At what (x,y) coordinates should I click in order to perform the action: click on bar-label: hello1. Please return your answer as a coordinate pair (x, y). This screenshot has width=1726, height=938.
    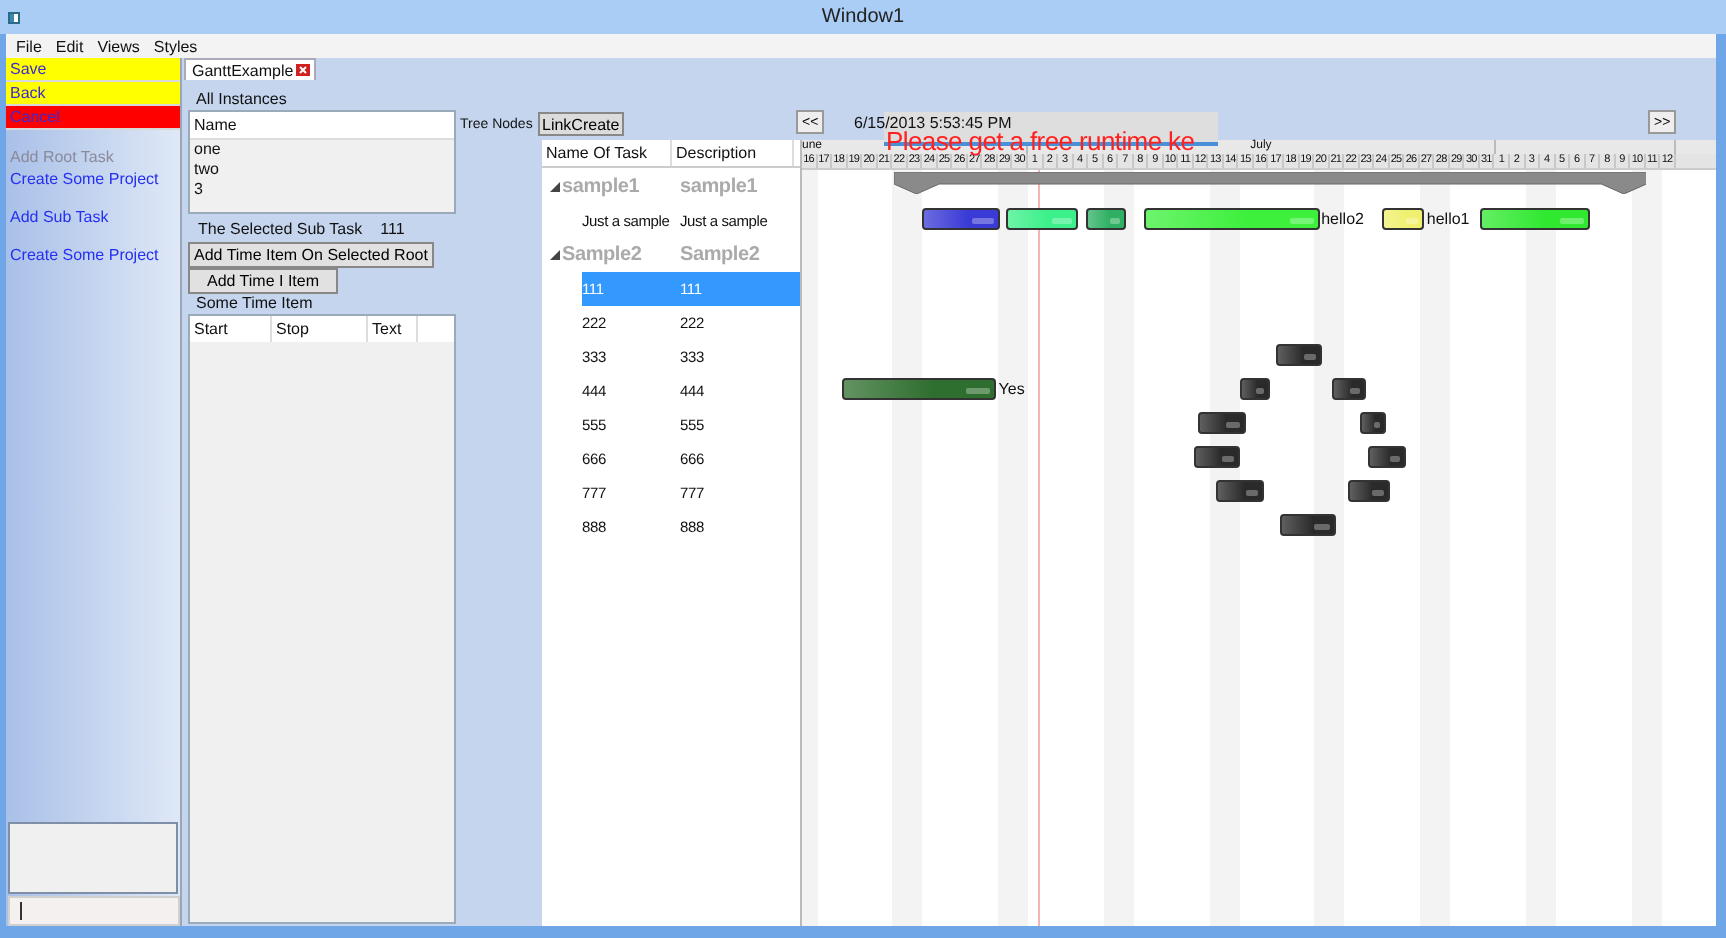
    Looking at the image, I should click on (1448, 219).